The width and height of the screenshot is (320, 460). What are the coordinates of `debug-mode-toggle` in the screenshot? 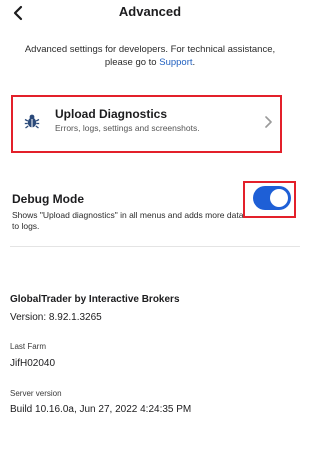 It's located at (272, 198).